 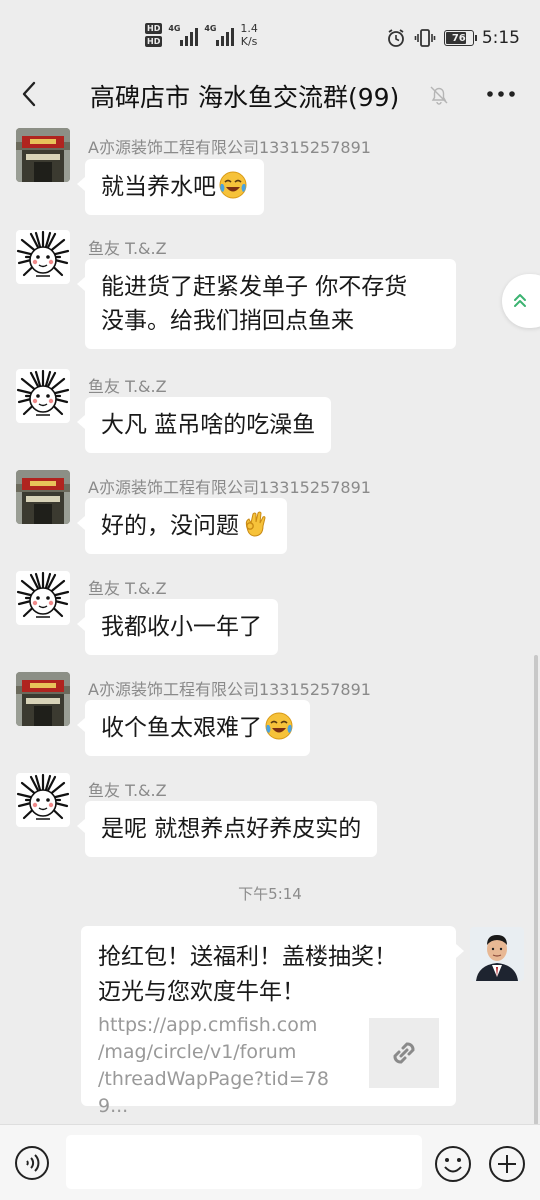 What do you see at coordinates (256, 524) in the screenshot?
I see `ok-hand-emoji` at bounding box center [256, 524].